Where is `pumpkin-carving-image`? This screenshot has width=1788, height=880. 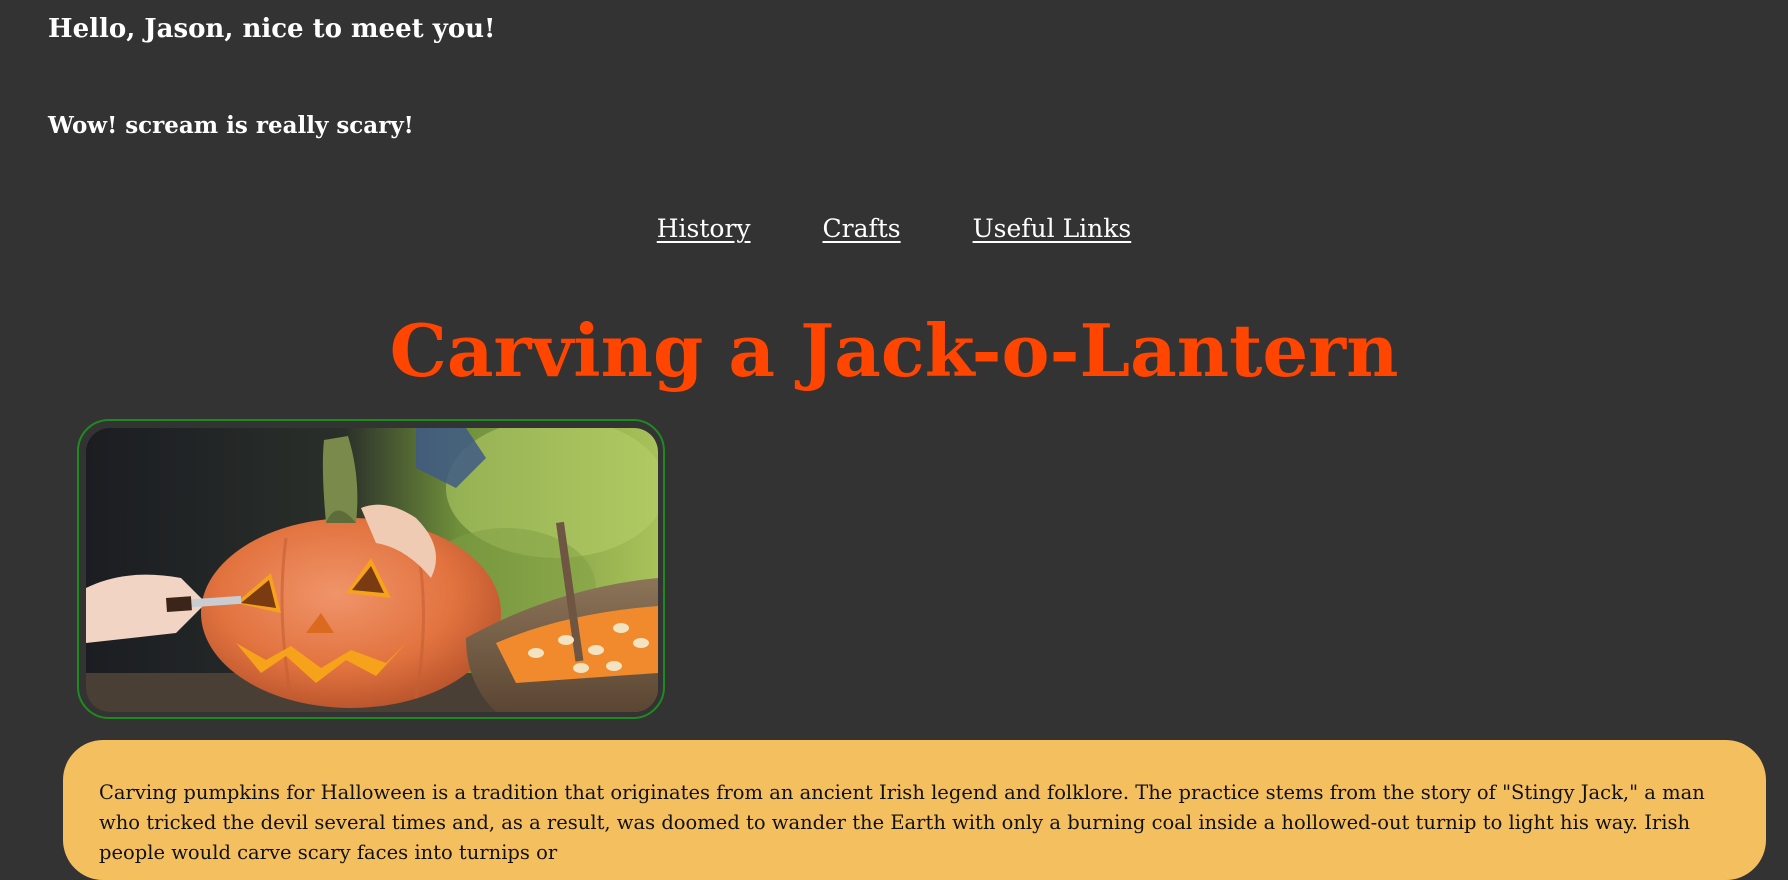 pumpkin-carving-image is located at coordinates (372, 570).